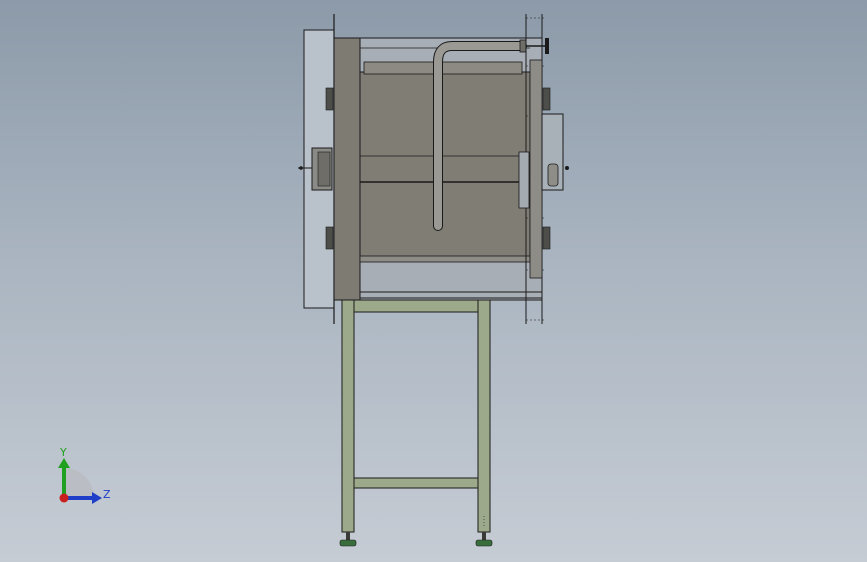 This screenshot has height=562, width=867. Describe the element at coordinates (301, 168) in the screenshot. I see `left-handle-knob` at that location.